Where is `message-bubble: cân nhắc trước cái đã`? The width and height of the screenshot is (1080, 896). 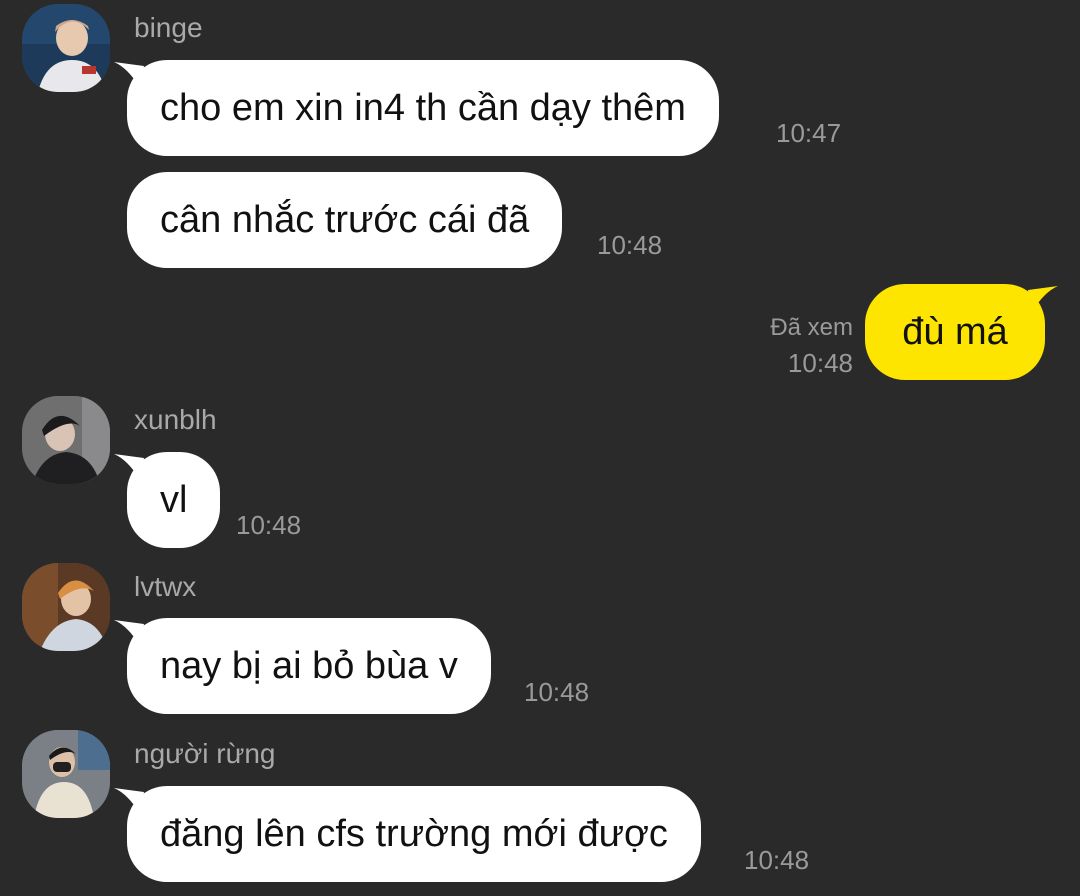 message-bubble: cân nhắc trước cái đã is located at coordinates (345, 220).